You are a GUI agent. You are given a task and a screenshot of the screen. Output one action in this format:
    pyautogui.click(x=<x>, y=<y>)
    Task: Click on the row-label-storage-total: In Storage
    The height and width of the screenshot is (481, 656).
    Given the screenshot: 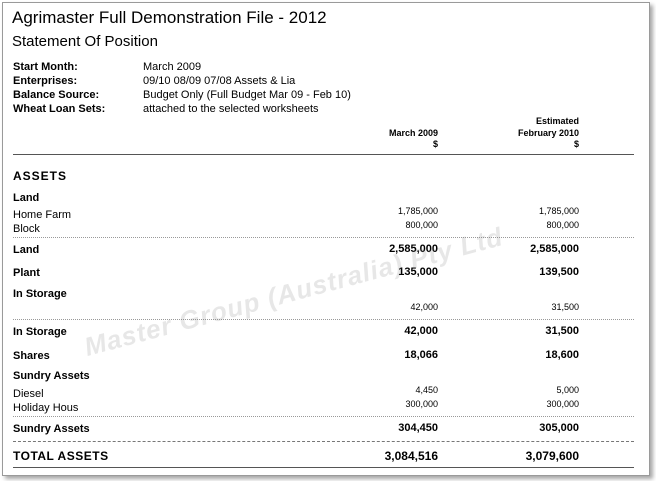 What is the action you would take?
    pyautogui.click(x=40, y=332)
    